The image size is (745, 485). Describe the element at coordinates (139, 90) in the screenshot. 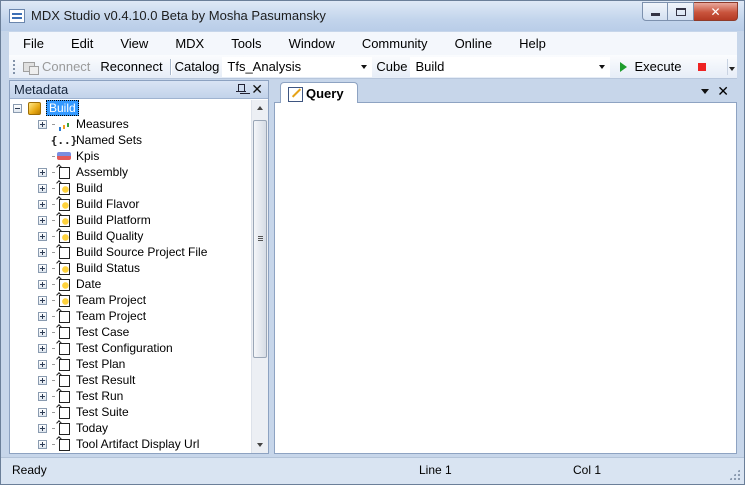

I see `metadata-header: Metadata ✕` at that location.